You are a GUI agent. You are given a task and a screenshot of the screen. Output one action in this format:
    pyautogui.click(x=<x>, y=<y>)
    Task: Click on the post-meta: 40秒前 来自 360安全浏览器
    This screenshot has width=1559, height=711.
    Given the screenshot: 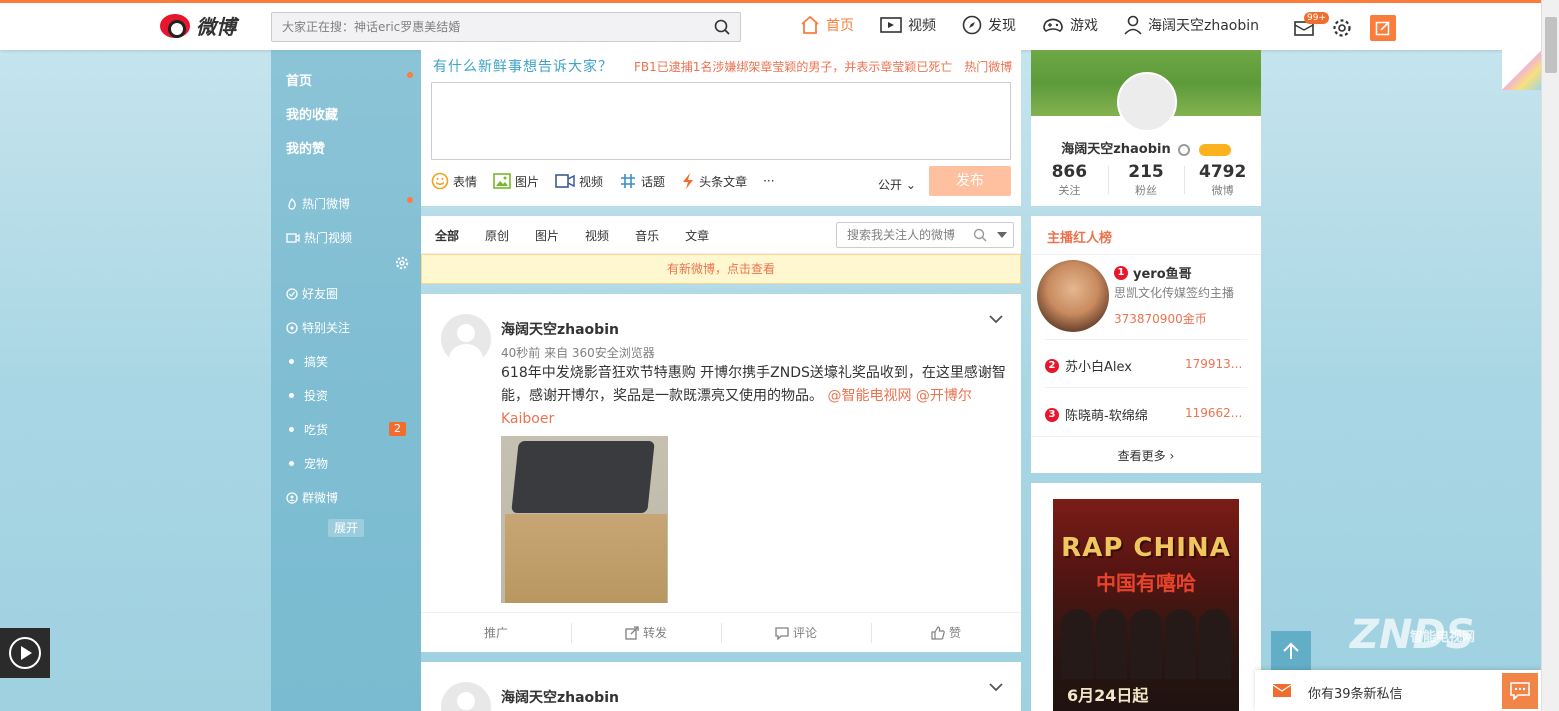 What is the action you would take?
    pyautogui.click(x=578, y=353)
    